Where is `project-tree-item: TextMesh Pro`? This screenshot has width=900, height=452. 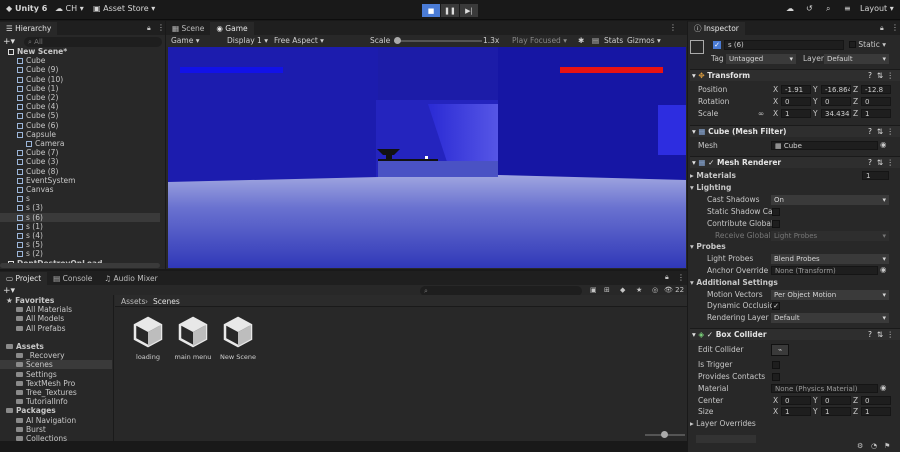
project-tree-item: TextMesh Pro is located at coordinates (56, 383).